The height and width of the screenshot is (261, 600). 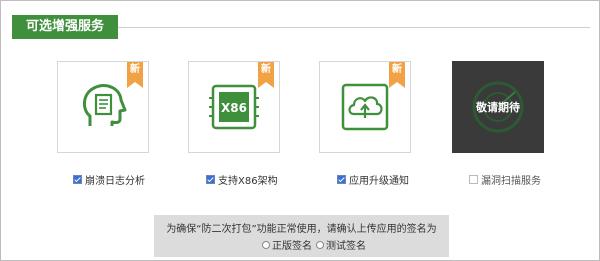 I want to click on coming-soon-label: 敬请期待, so click(x=498, y=107).